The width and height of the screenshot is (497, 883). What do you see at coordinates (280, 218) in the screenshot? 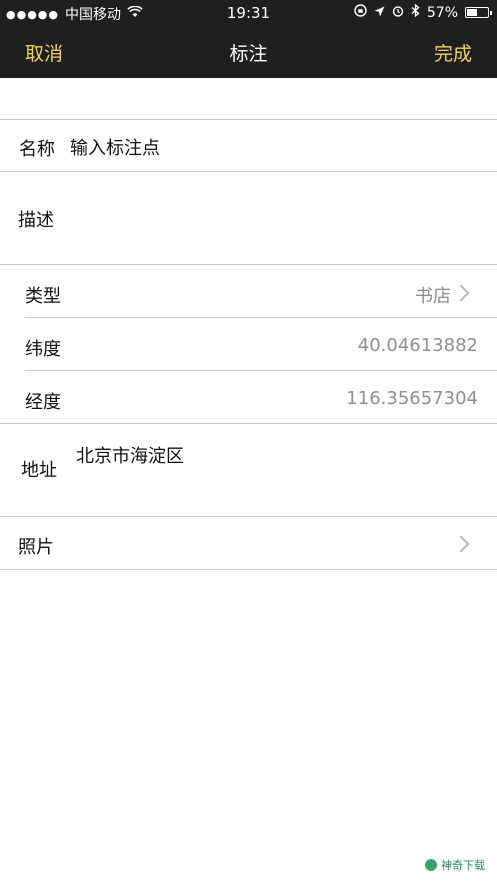
I see `description-input` at bounding box center [280, 218].